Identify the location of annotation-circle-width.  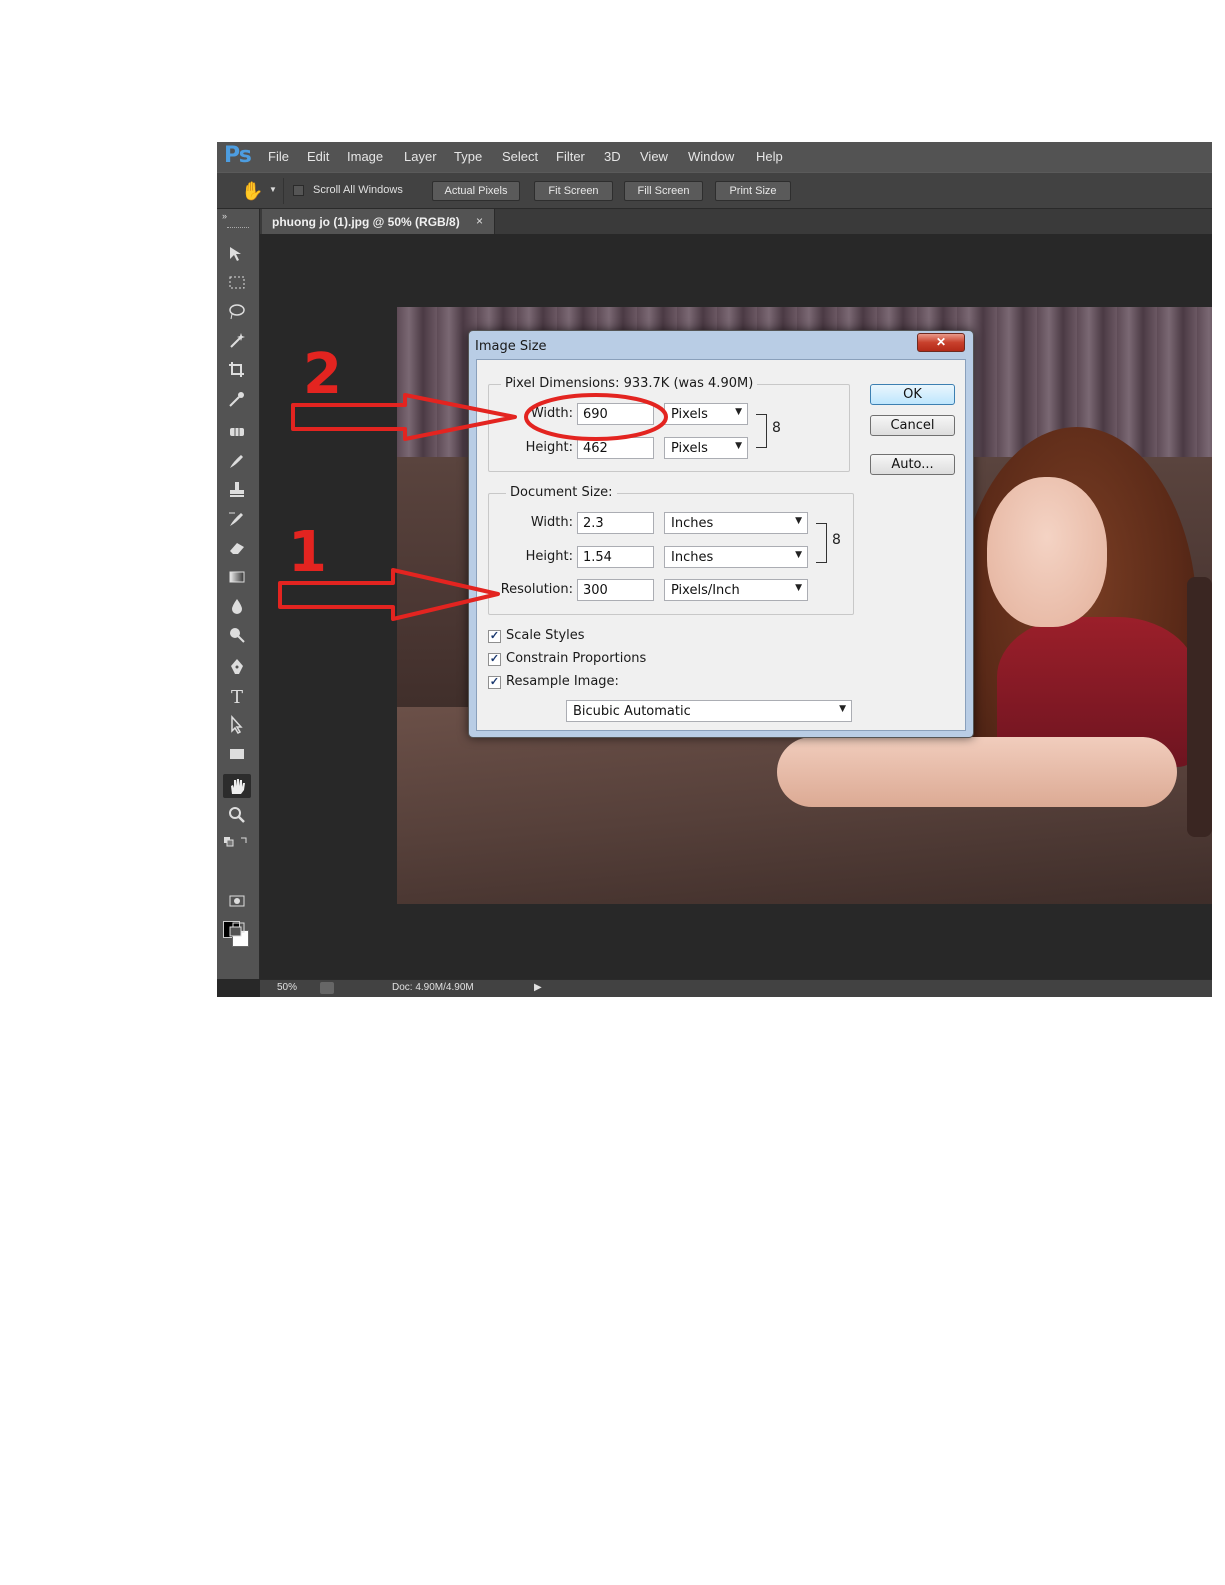
(596, 417).